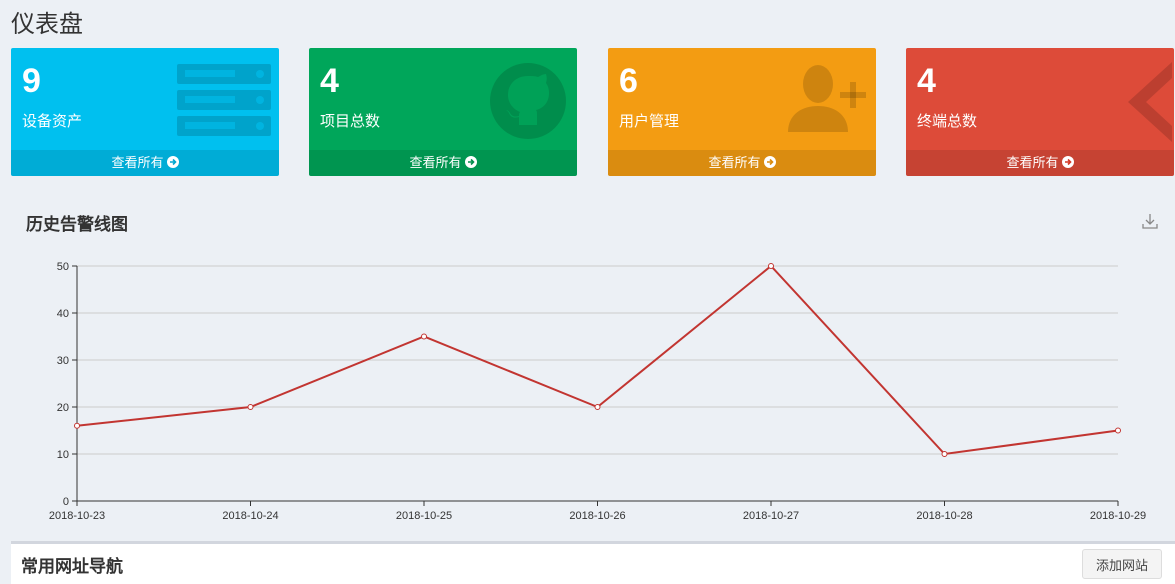 This screenshot has width=1175, height=584. I want to click on x-tick-label: 2018-10-26, so click(597, 516).